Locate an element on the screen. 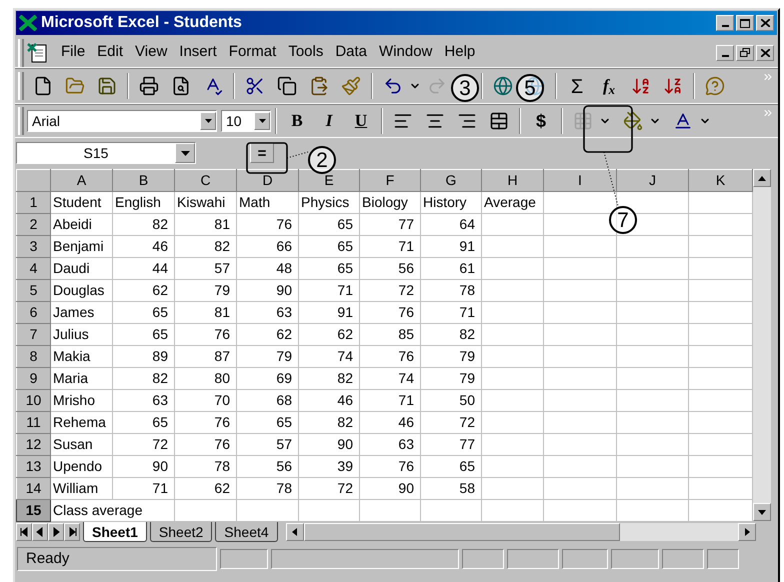 The width and height of the screenshot is (784, 582). scroll-down-button is located at coordinates (762, 512).